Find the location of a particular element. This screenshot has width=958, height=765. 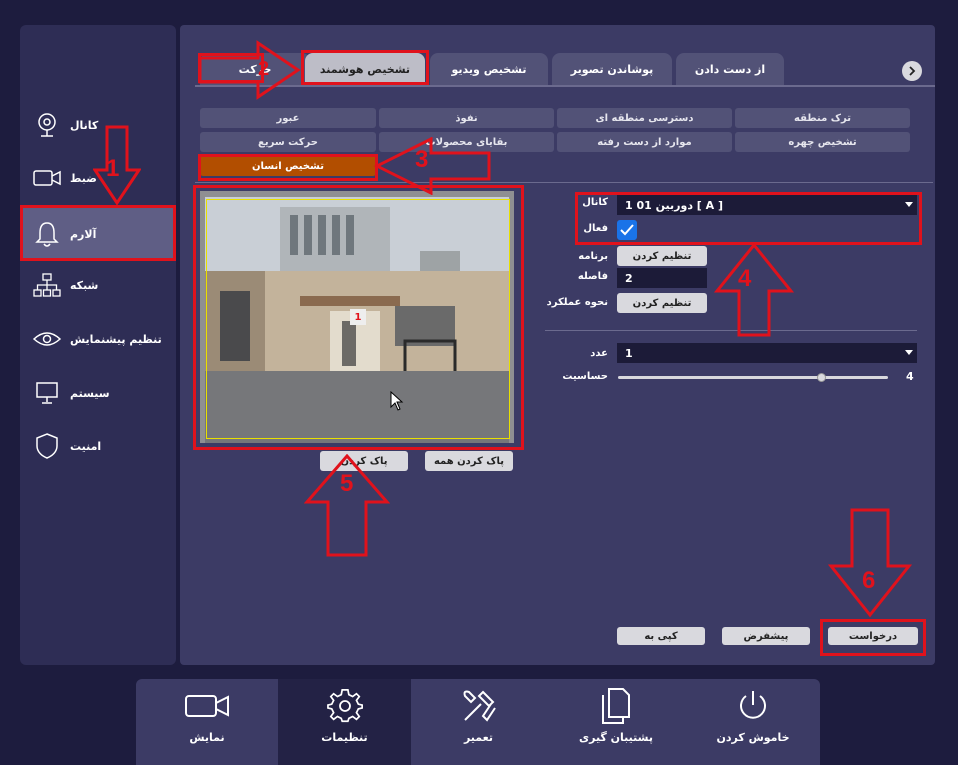

sidebar-item-label: امنیت is located at coordinates (86, 446).